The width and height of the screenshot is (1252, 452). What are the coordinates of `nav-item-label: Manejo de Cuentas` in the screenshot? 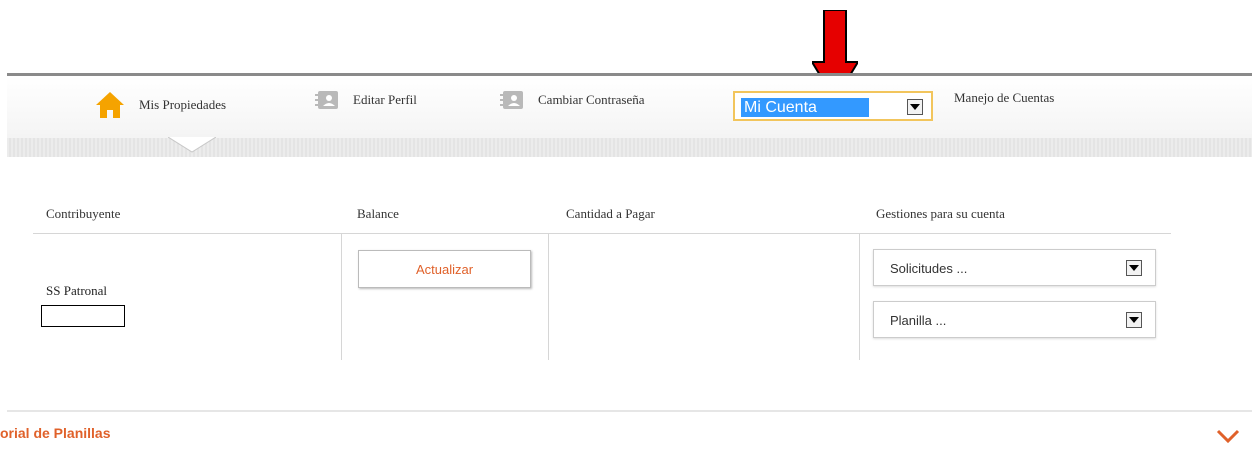 It's located at (1004, 97).